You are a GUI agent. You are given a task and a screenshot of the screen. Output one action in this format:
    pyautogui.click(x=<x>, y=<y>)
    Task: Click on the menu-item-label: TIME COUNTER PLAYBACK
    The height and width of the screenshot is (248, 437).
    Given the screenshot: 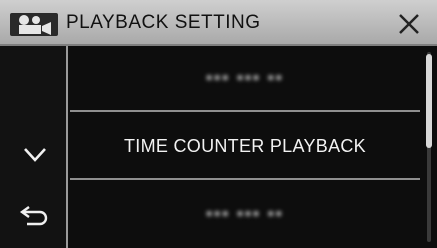 What is the action you would take?
    pyautogui.click(x=244, y=145)
    